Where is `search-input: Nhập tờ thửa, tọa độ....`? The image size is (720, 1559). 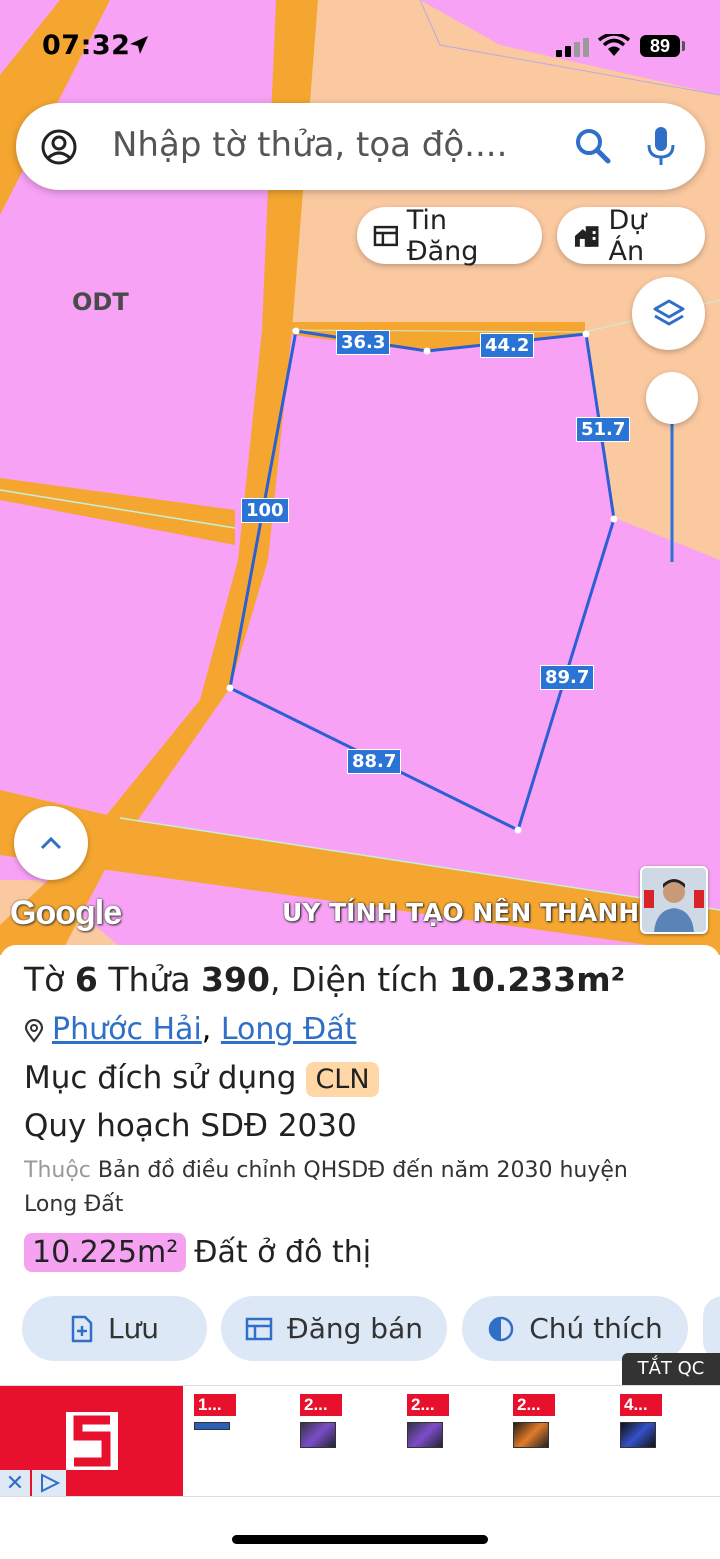 search-input: Nhập tờ thửa, tọa độ.... is located at coordinates (309, 145).